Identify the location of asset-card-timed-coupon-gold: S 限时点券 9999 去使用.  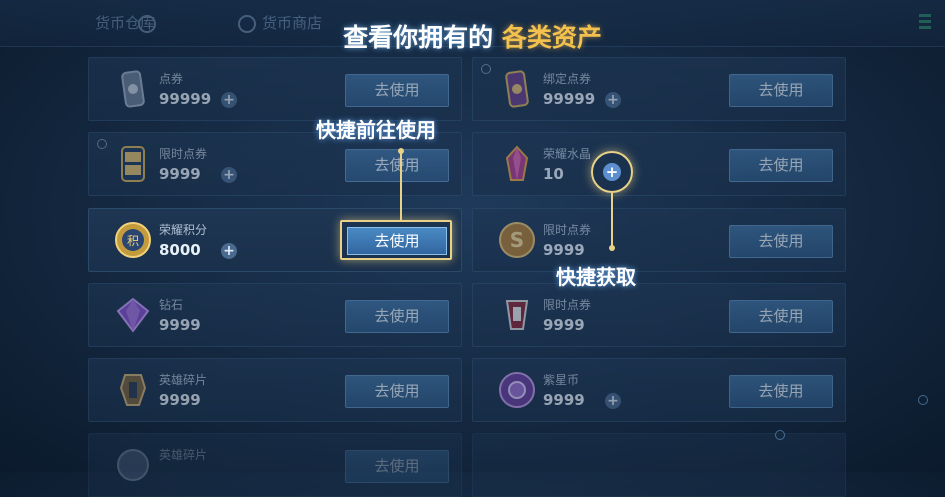
(659, 240).